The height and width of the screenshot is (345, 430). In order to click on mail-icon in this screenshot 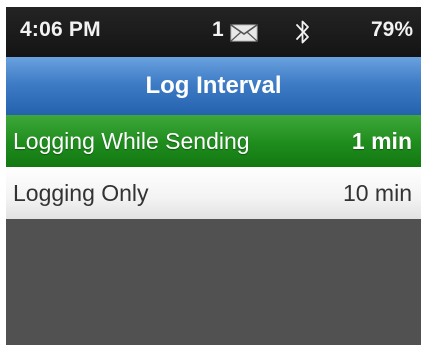, I will do `click(244, 33)`.